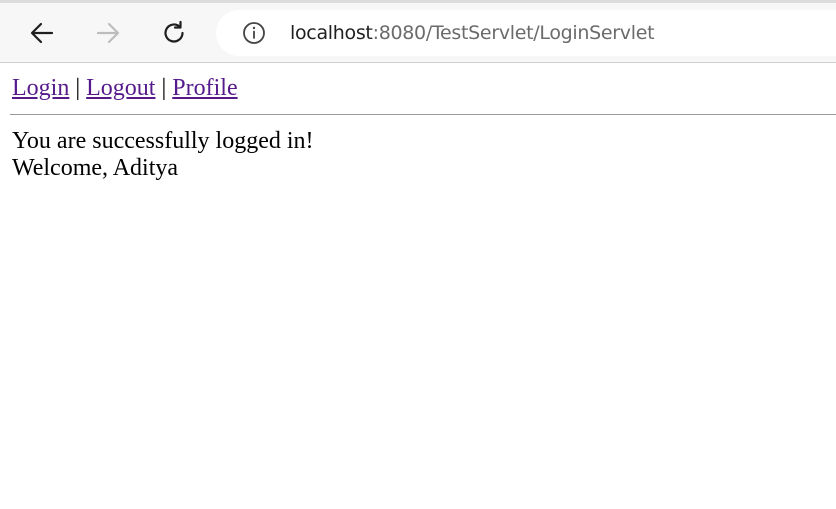 Image resolution: width=836 pixels, height=509 pixels. What do you see at coordinates (204, 88) in the screenshot?
I see `profile-link: Profile` at bounding box center [204, 88].